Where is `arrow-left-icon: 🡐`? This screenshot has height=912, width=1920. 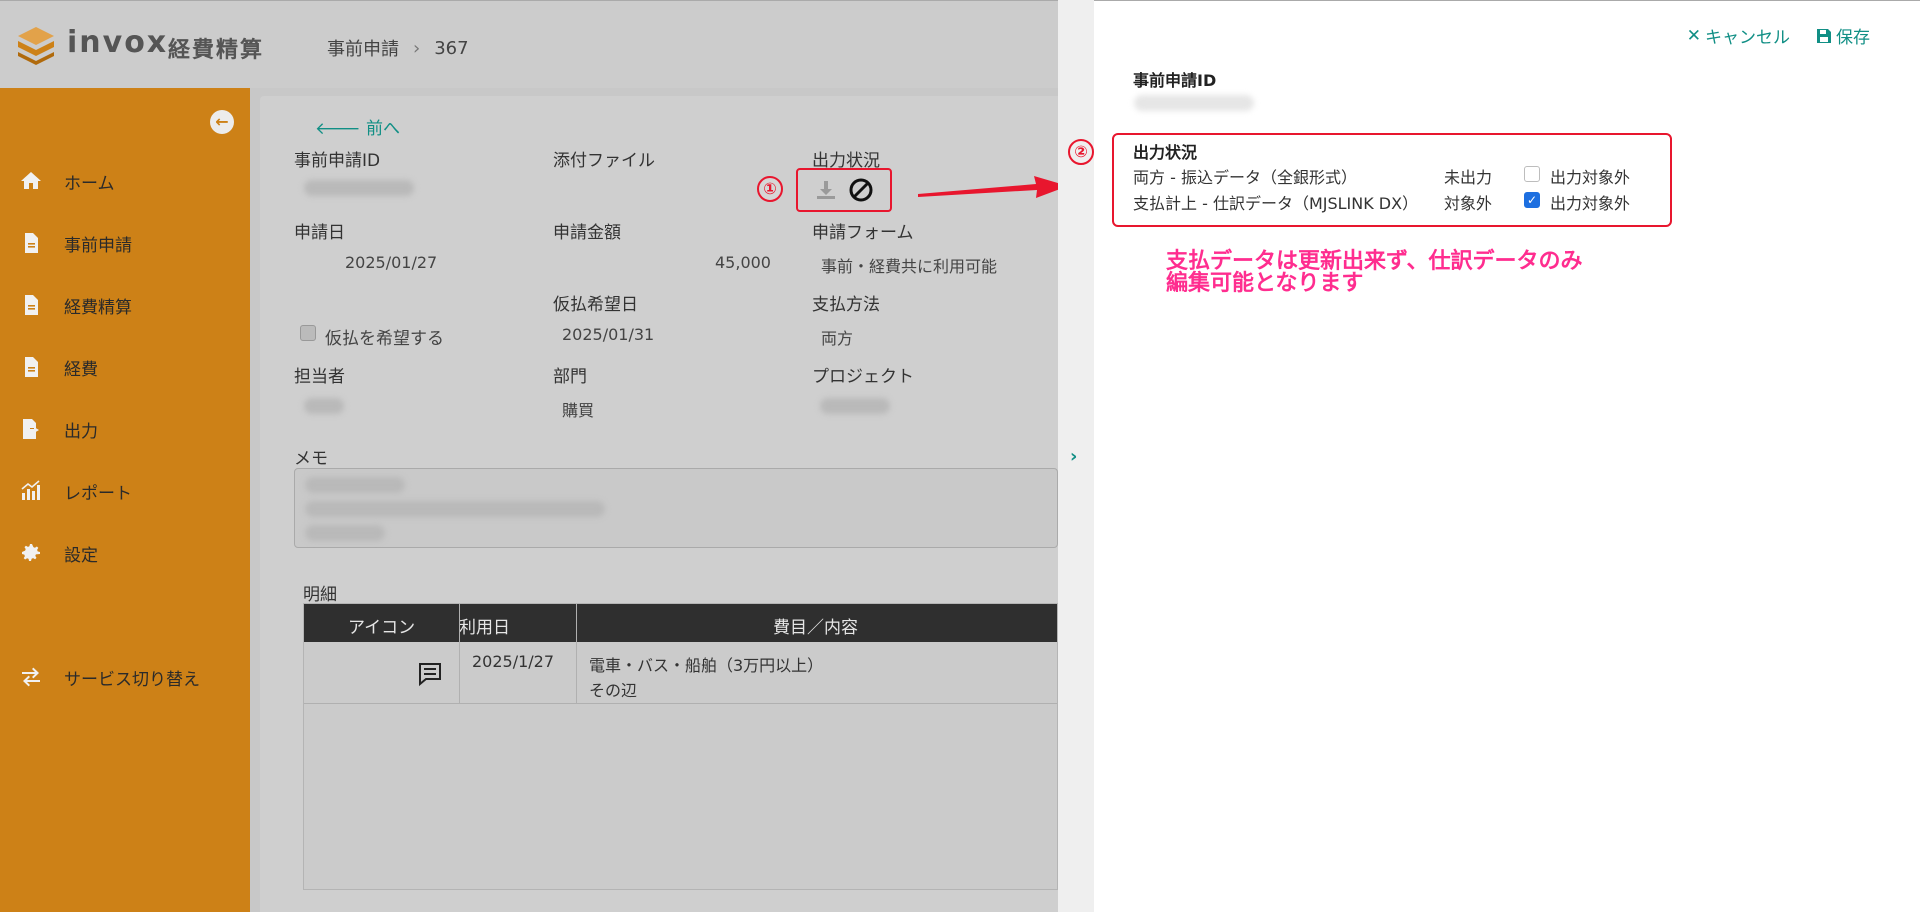
arrow-left-icon: 🡐 is located at coordinates (338, 129).